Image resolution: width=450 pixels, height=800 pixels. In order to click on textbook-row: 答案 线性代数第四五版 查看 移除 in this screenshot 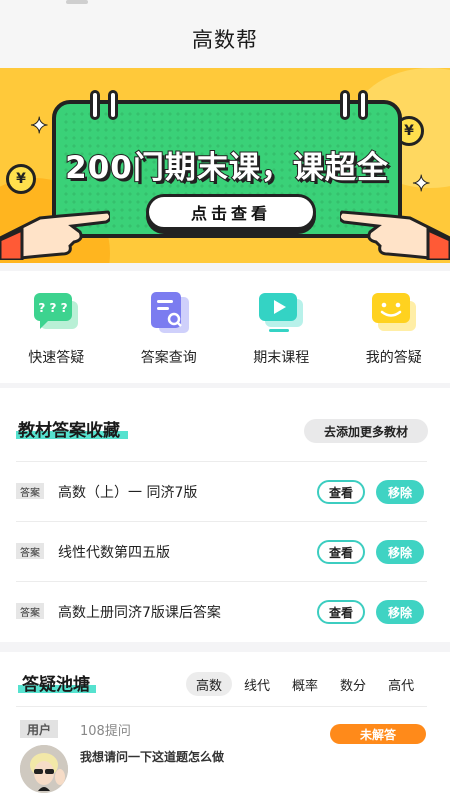, I will do `click(221, 551)`.